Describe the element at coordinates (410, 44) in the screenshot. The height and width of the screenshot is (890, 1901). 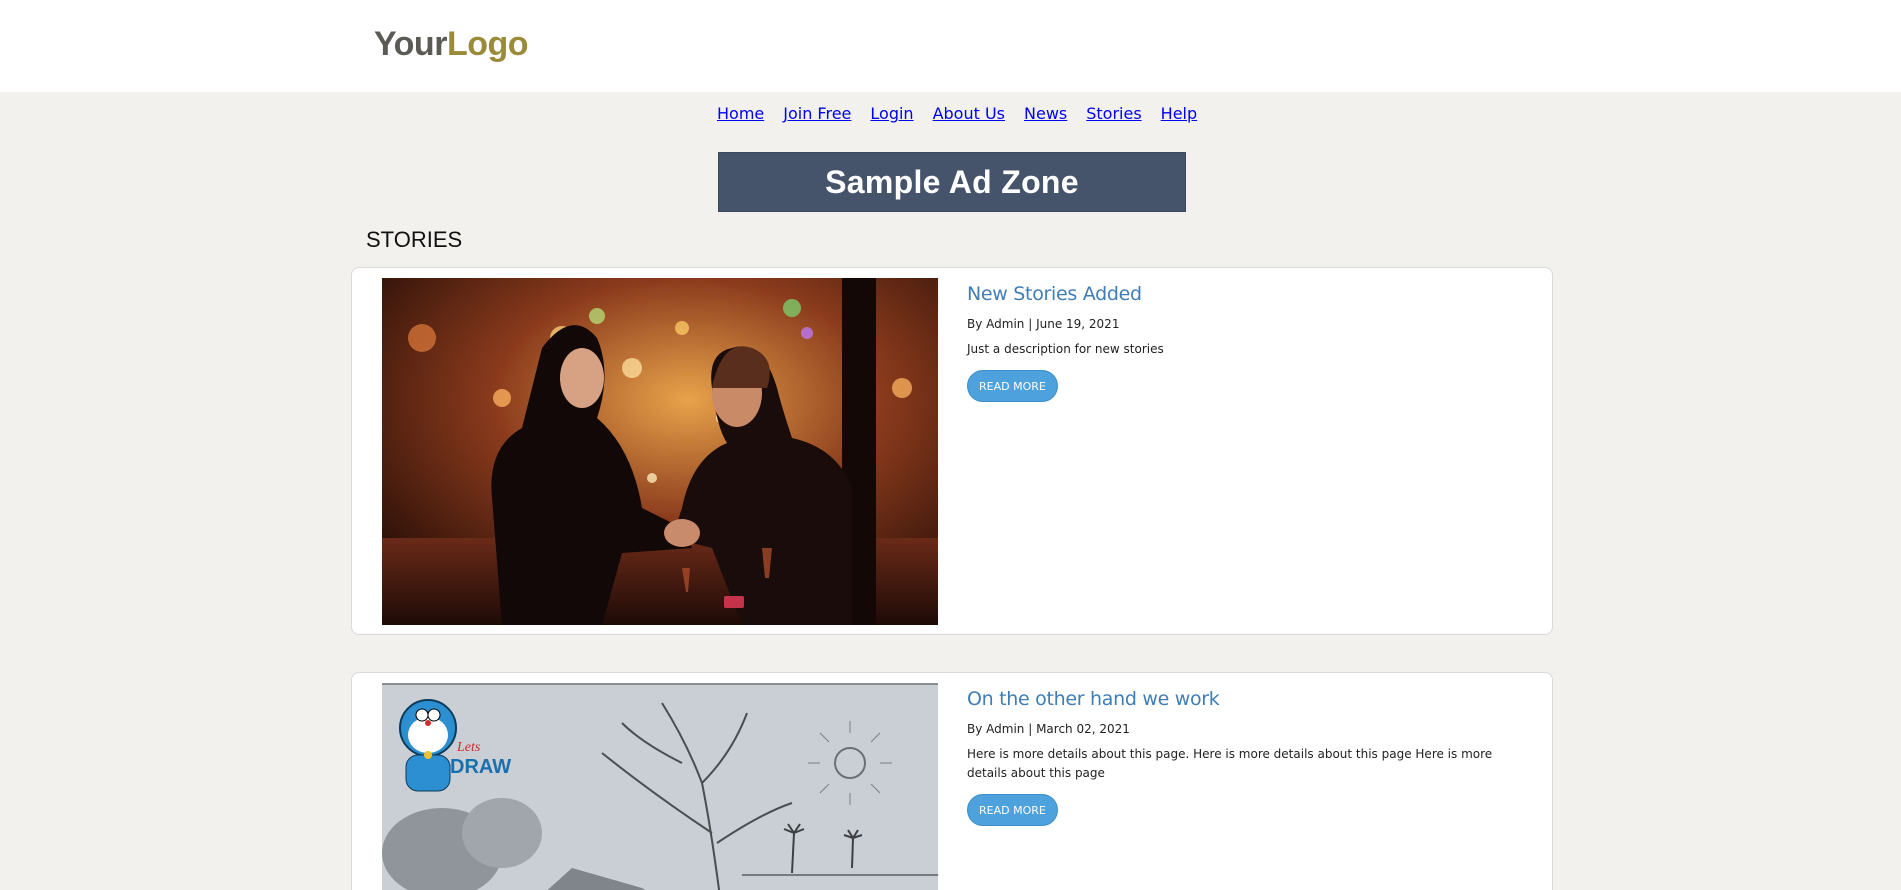
I see `logo-part-your: Your` at that location.